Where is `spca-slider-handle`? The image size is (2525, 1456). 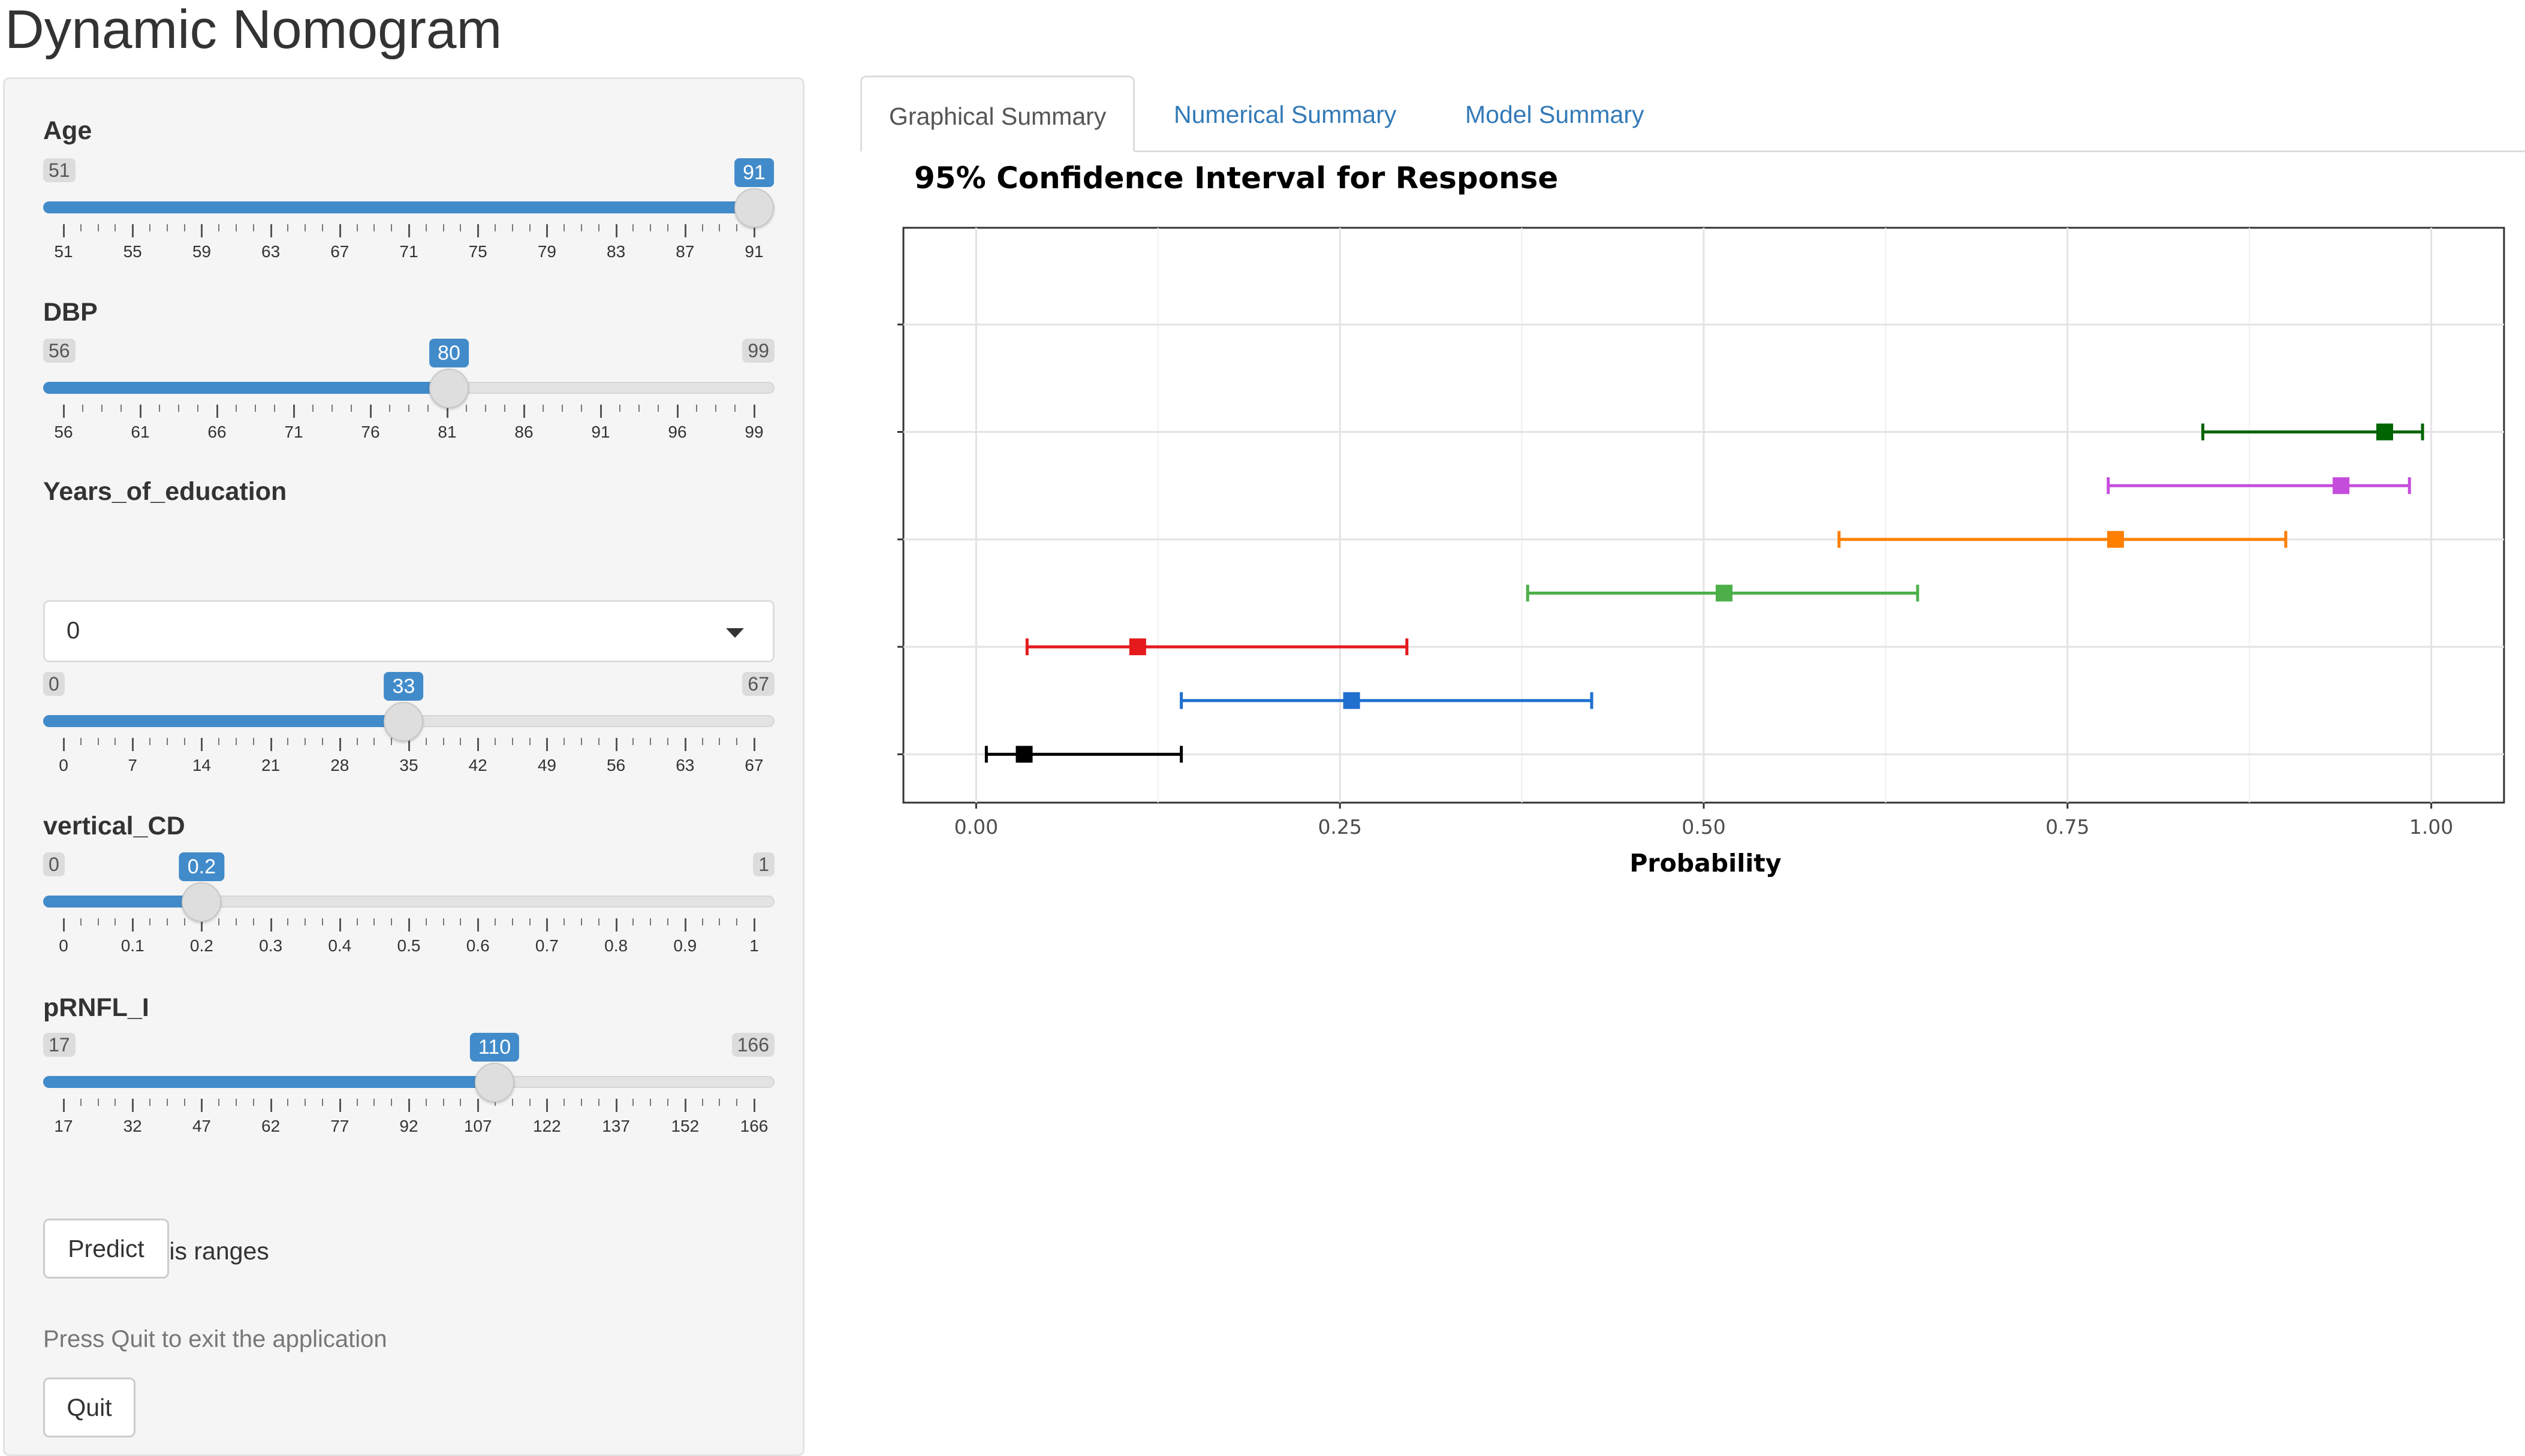 spca-slider-handle is located at coordinates (404, 721).